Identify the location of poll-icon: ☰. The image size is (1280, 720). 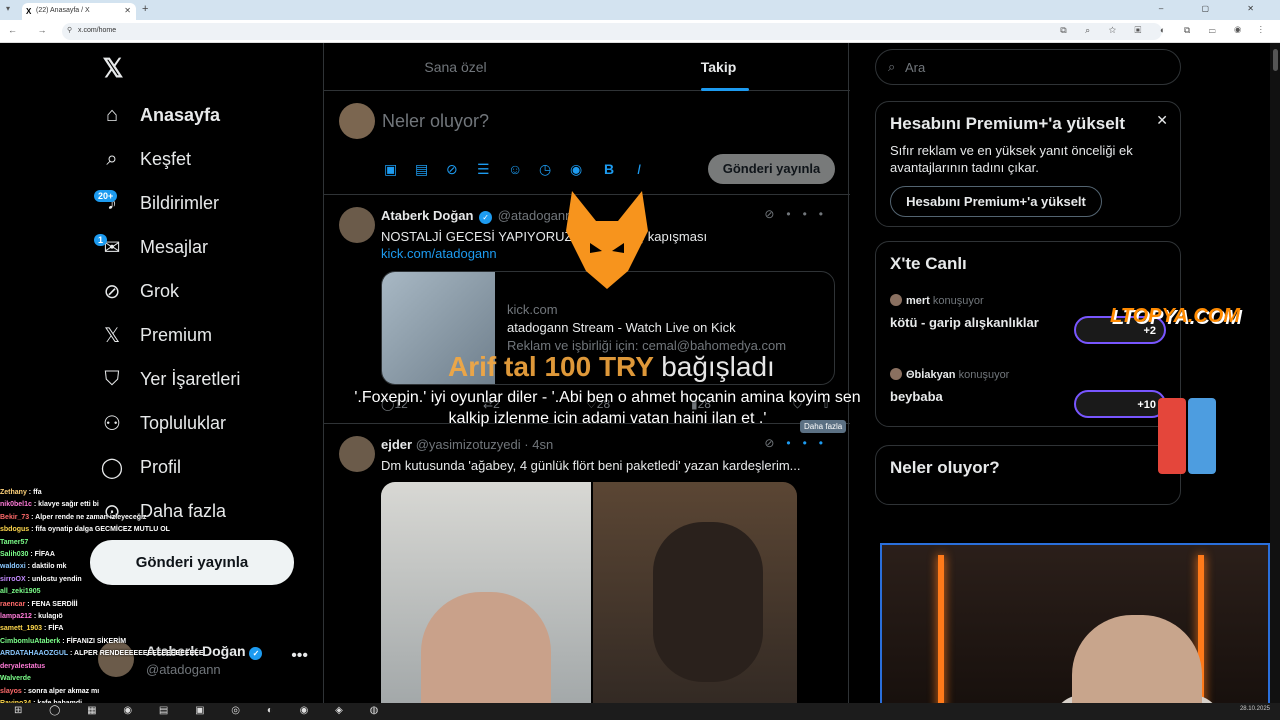
(483, 169).